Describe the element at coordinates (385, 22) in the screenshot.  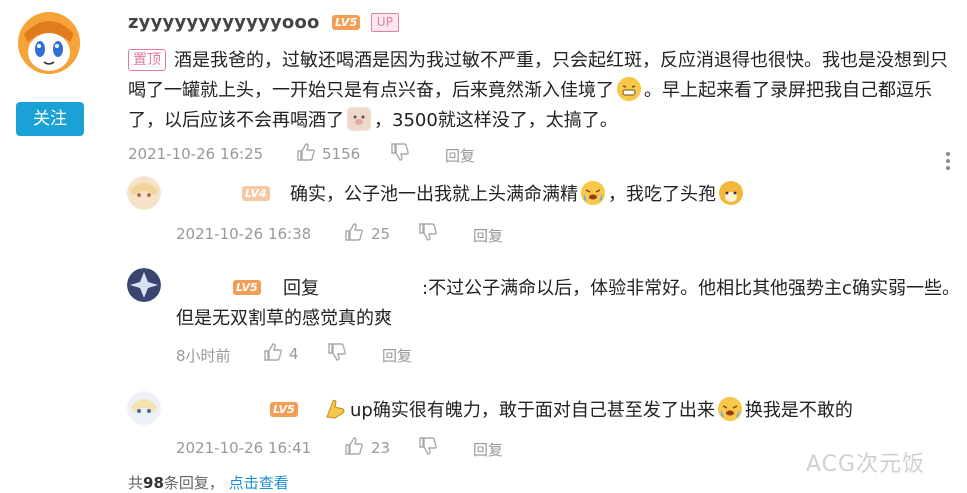
I see `up-badge: UP` at that location.